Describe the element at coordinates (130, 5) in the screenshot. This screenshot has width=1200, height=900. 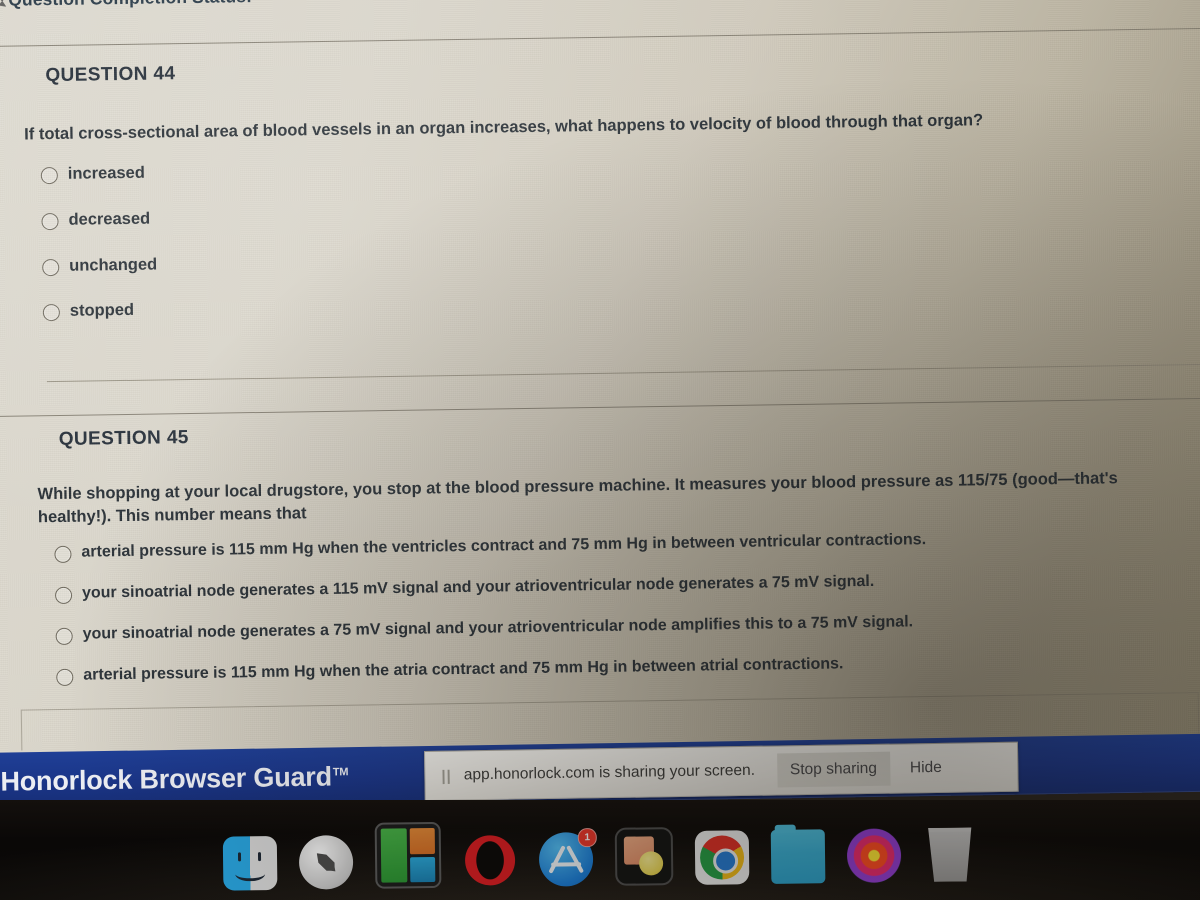
I see `status-label: Question Completion Status:` at that location.